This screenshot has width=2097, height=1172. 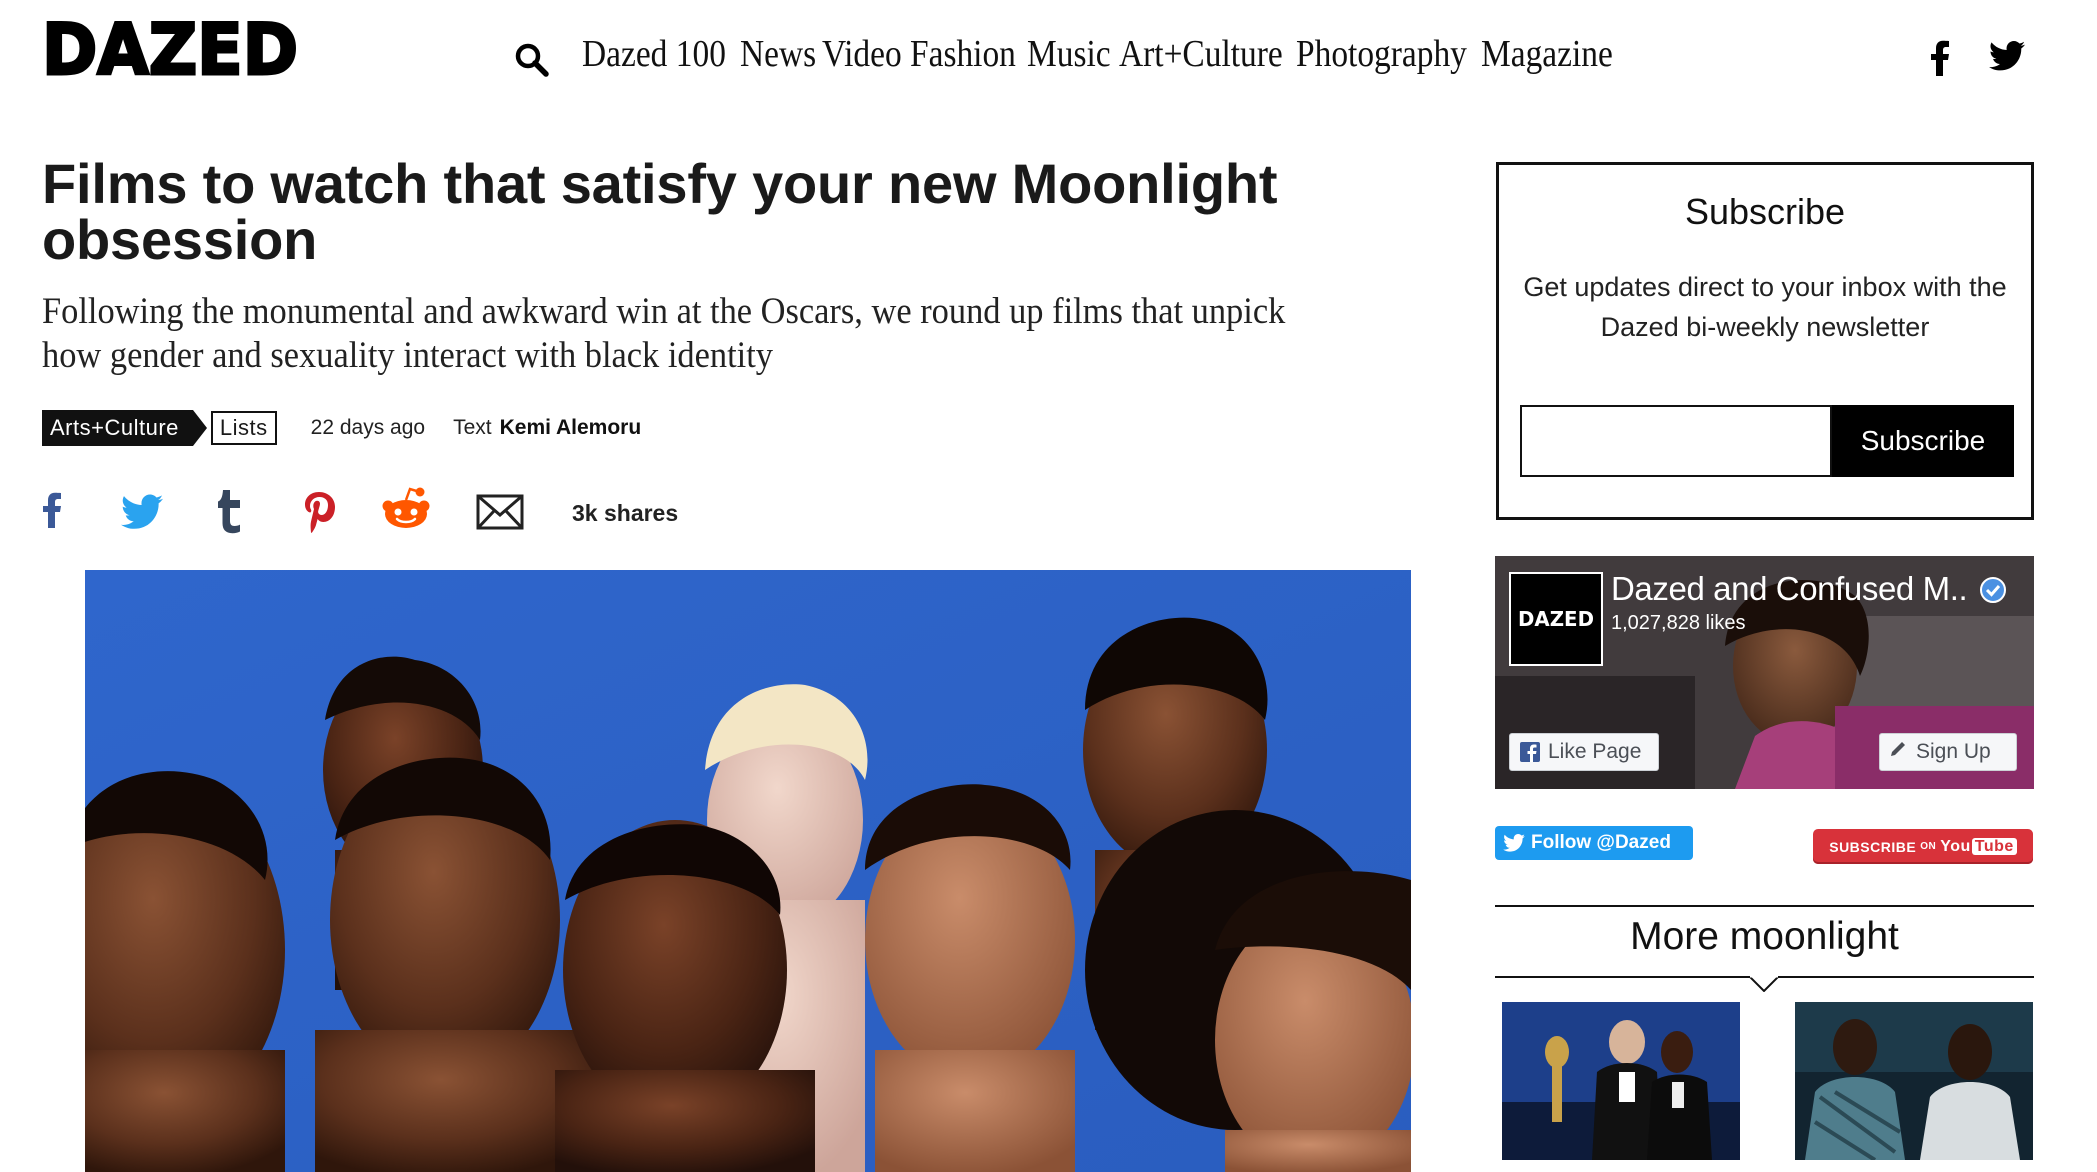 I want to click on twitter-follow-button: Follow @Dazed, so click(x=1594, y=843).